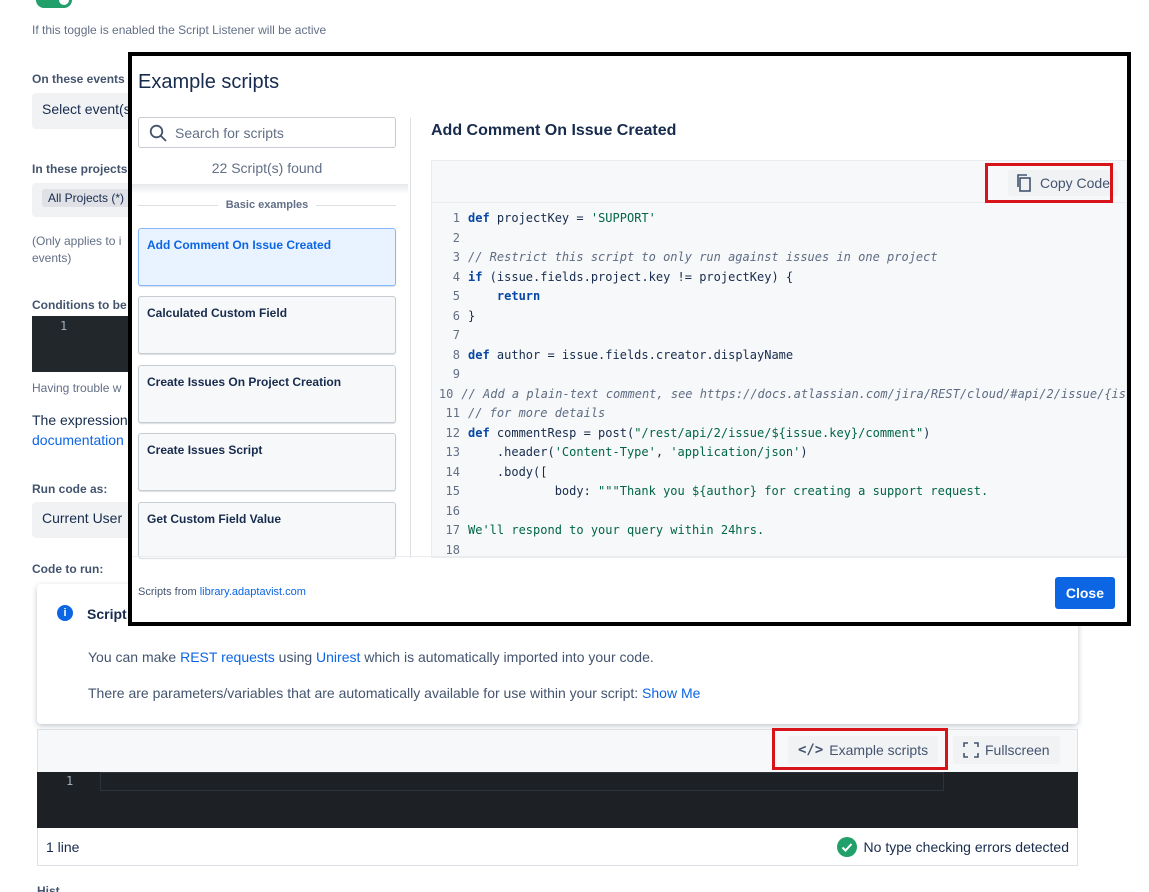  What do you see at coordinates (158, 133) in the screenshot?
I see `search-icon` at bounding box center [158, 133].